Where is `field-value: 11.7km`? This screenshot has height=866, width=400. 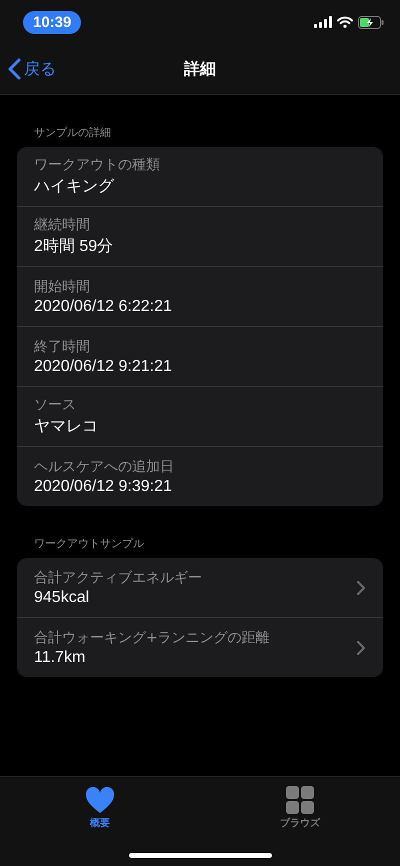
field-value: 11.7km is located at coordinates (60, 657).